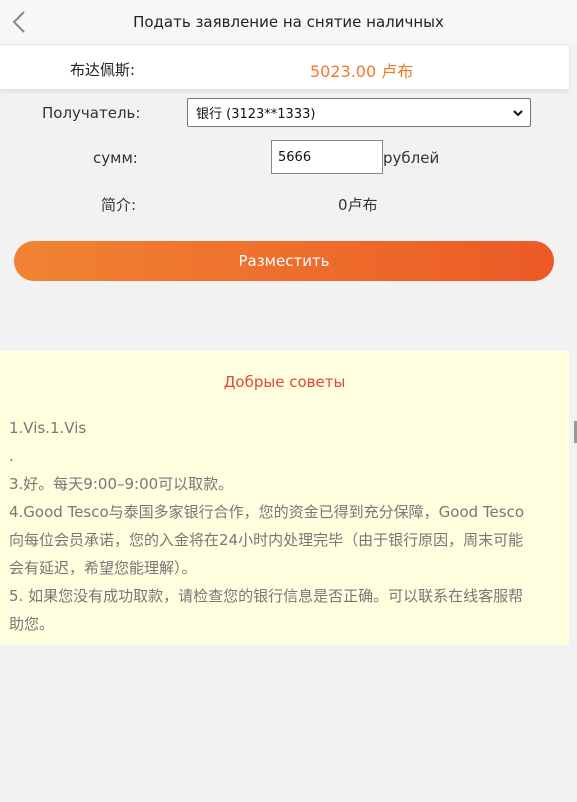 The width and height of the screenshot is (577, 802). Describe the element at coordinates (359, 112) in the screenshot. I see `recipient-select: 银行 (3123**1333)` at that location.